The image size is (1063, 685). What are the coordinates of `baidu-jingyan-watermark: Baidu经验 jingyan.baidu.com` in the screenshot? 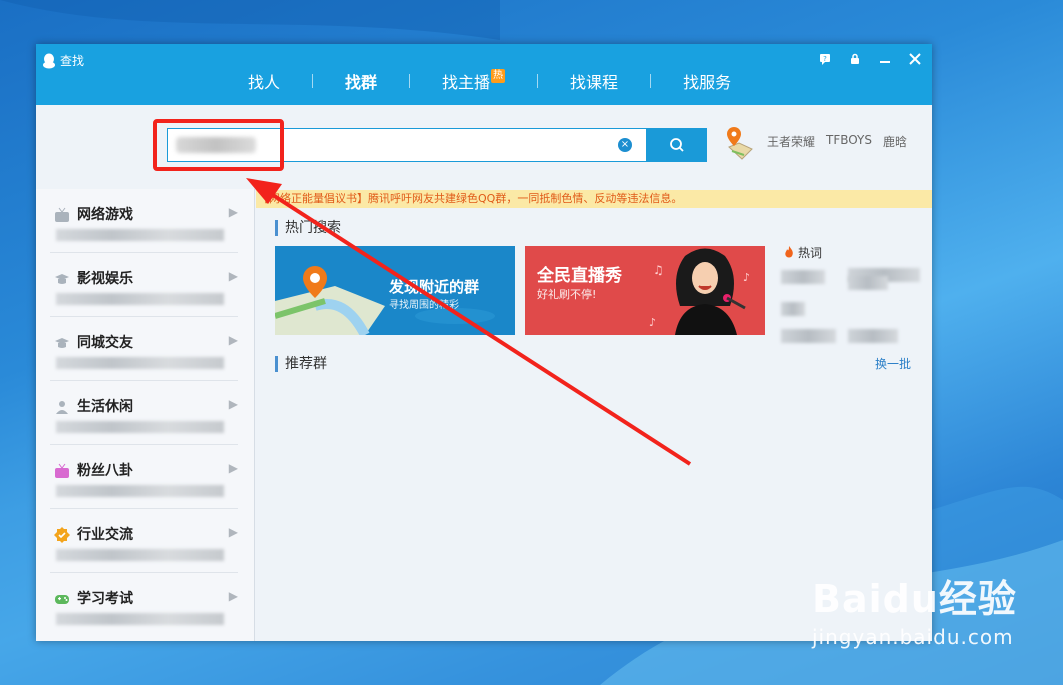 It's located at (914, 608).